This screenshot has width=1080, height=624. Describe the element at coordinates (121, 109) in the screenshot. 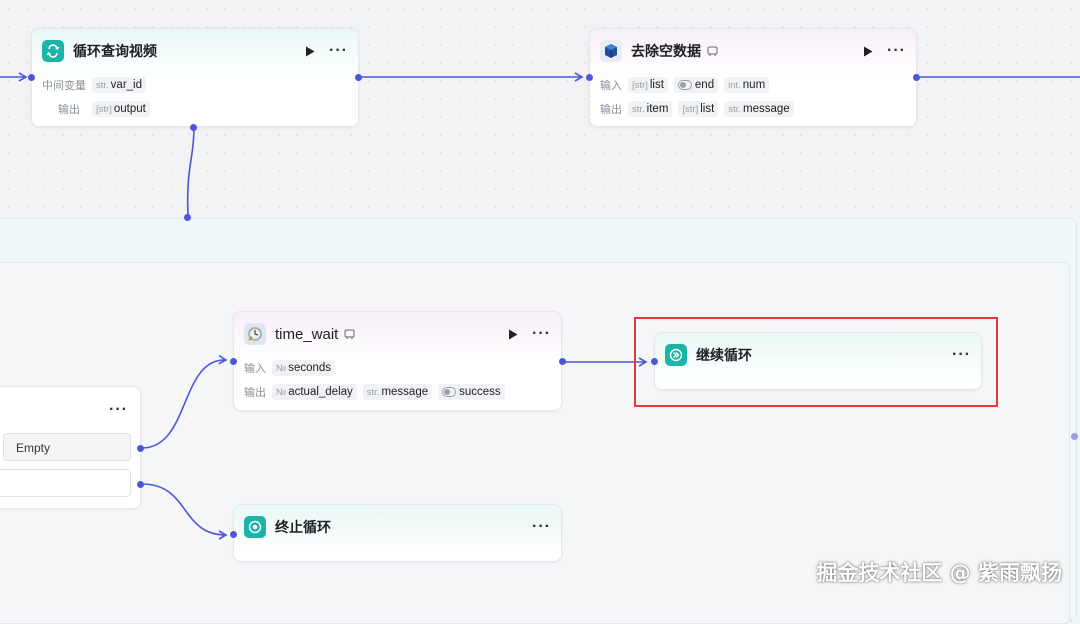

I see `param-tag: [str] output` at that location.